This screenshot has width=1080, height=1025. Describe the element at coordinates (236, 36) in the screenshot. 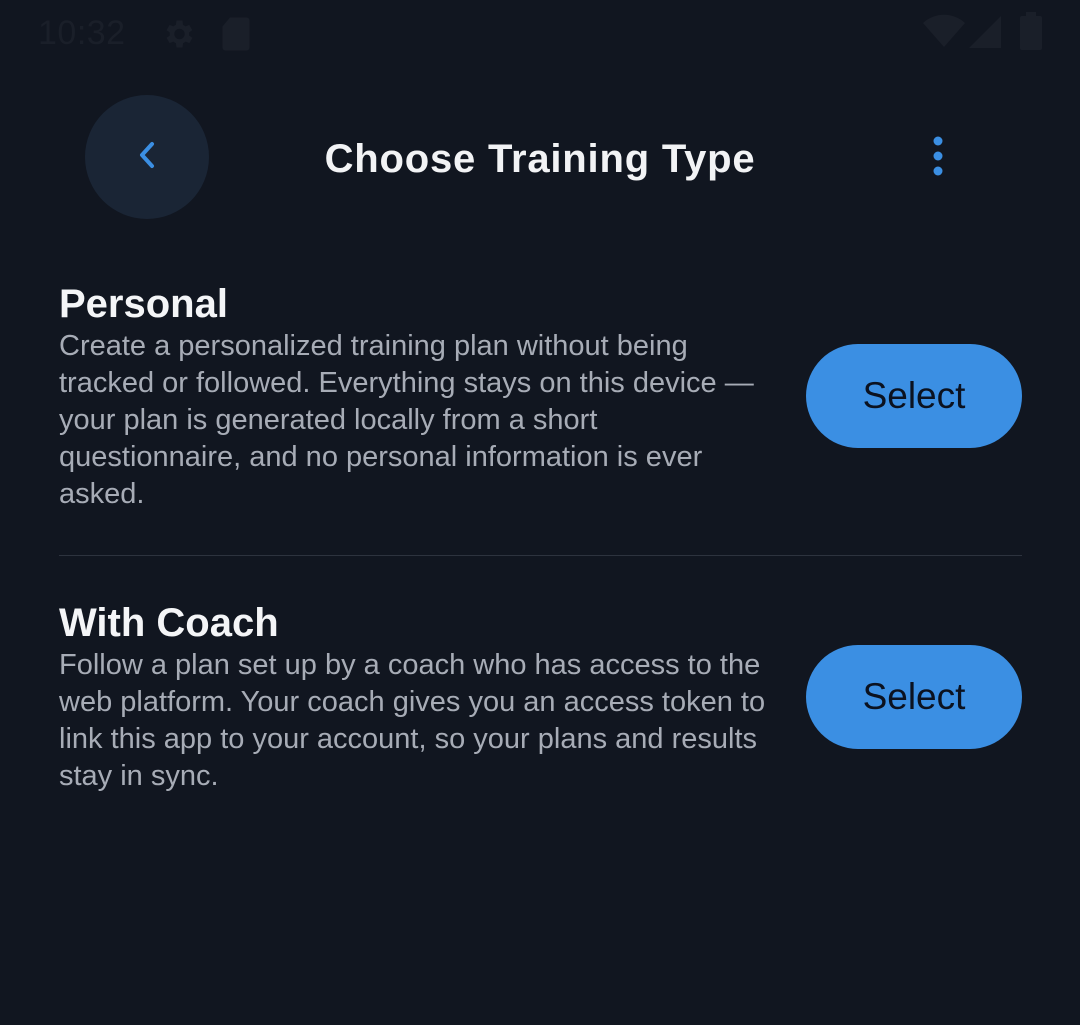

I see `sd-card-icon` at that location.